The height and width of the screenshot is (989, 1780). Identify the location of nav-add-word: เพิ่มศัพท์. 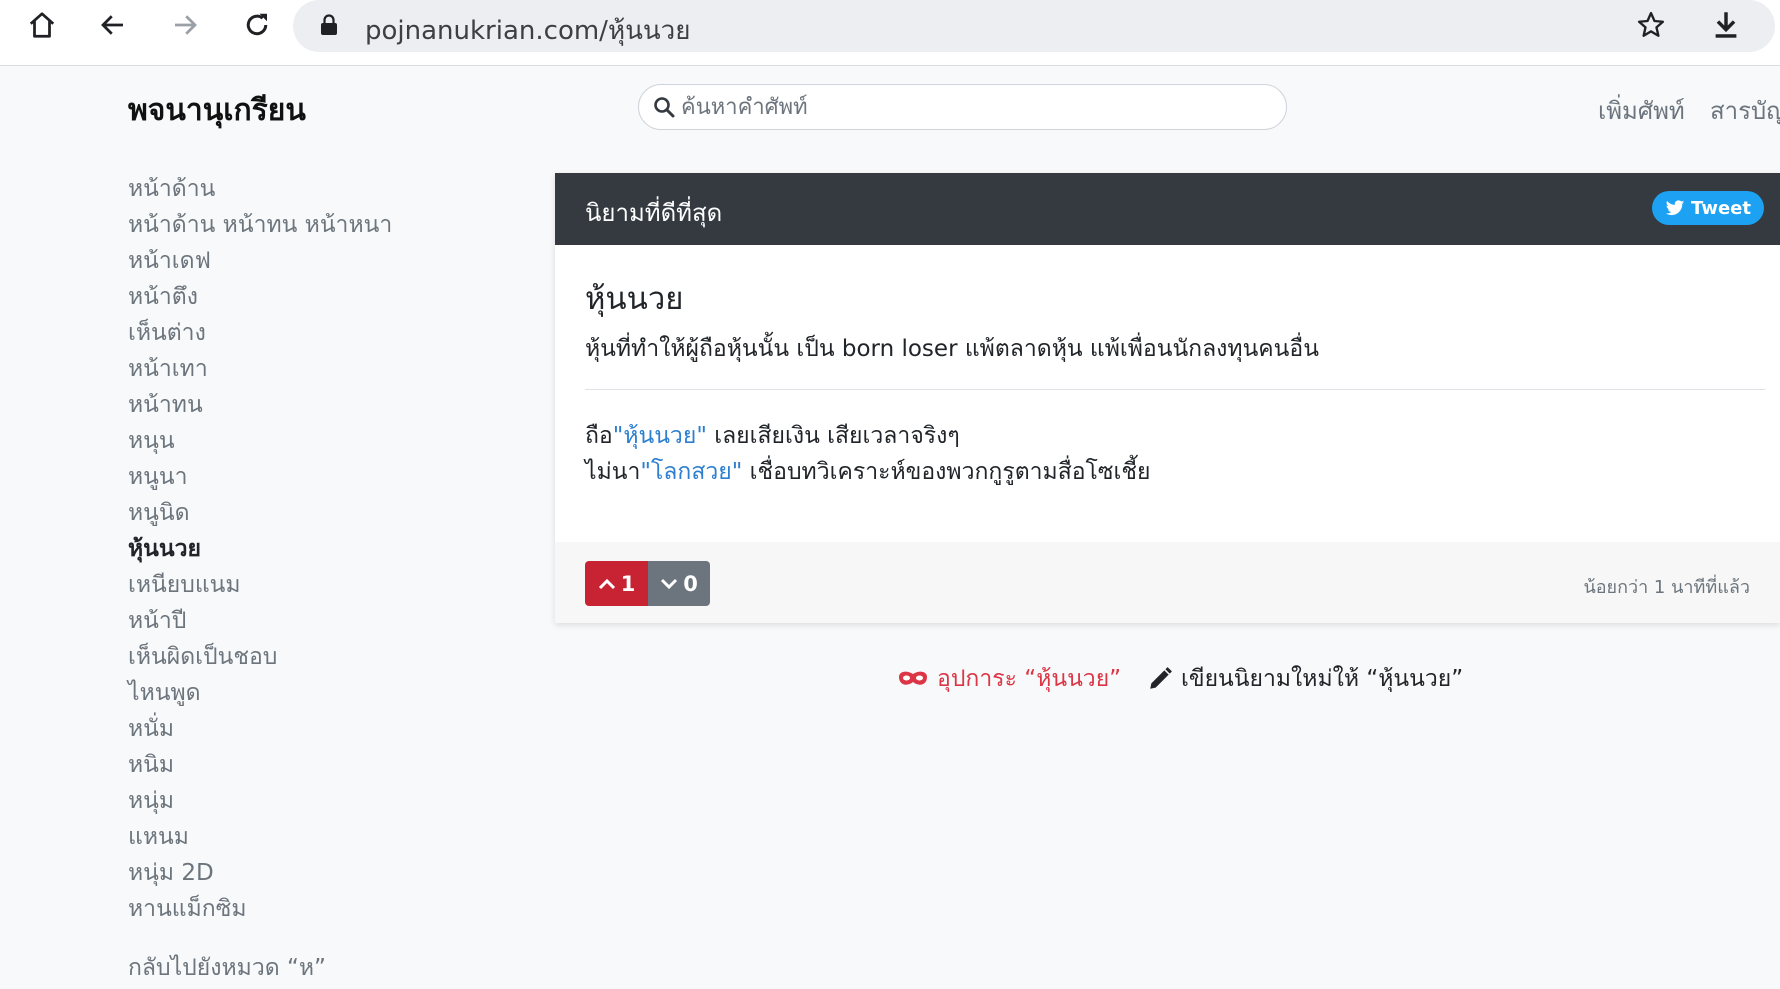
(1641, 110).